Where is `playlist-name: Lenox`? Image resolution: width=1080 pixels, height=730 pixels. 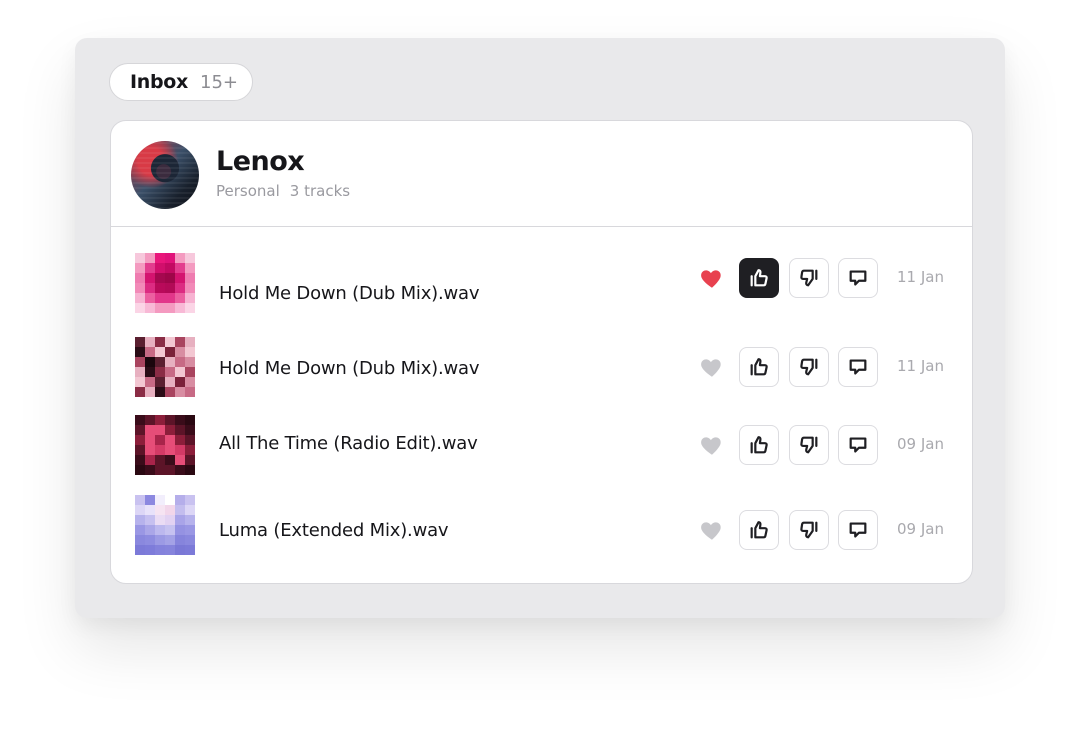
playlist-name: Lenox is located at coordinates (260, 161).